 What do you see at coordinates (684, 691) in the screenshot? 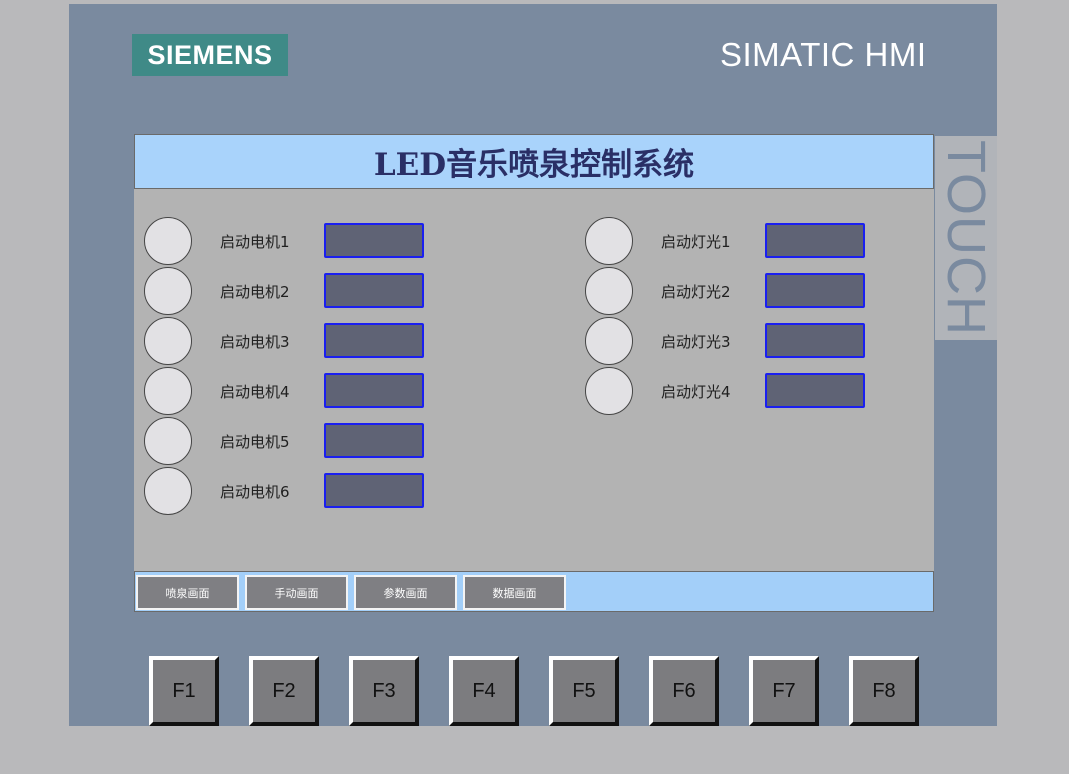
I see `f6-key: F6` at bounding box center [684, 691].